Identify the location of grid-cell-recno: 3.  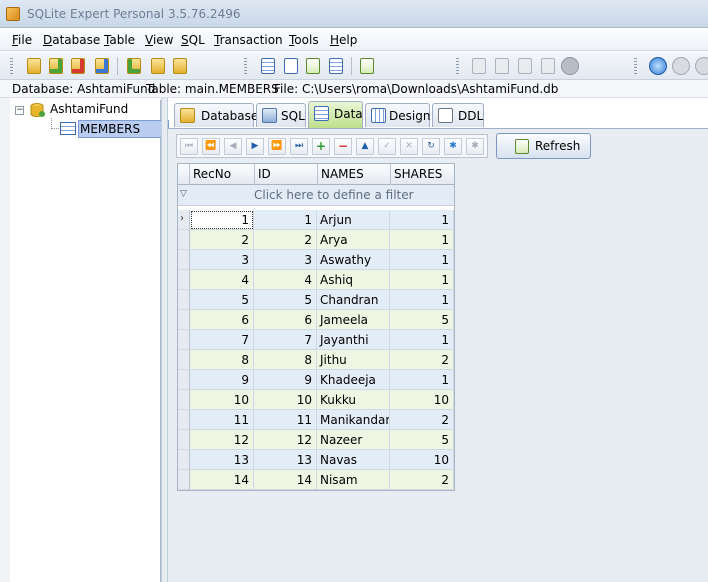
(222, 260).